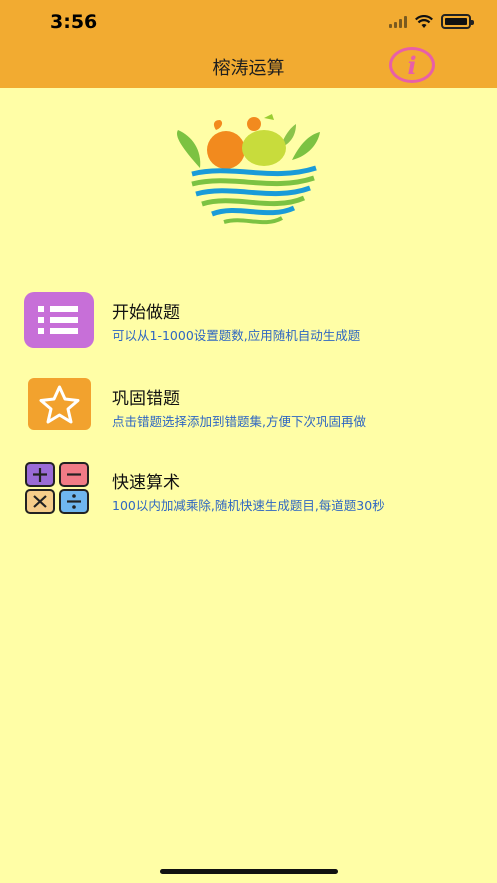 The image size is (497, 883). What do you see at coordinates (59, 320) in the screenshot?
I see `list-icon` at bounding box center [59, 320].